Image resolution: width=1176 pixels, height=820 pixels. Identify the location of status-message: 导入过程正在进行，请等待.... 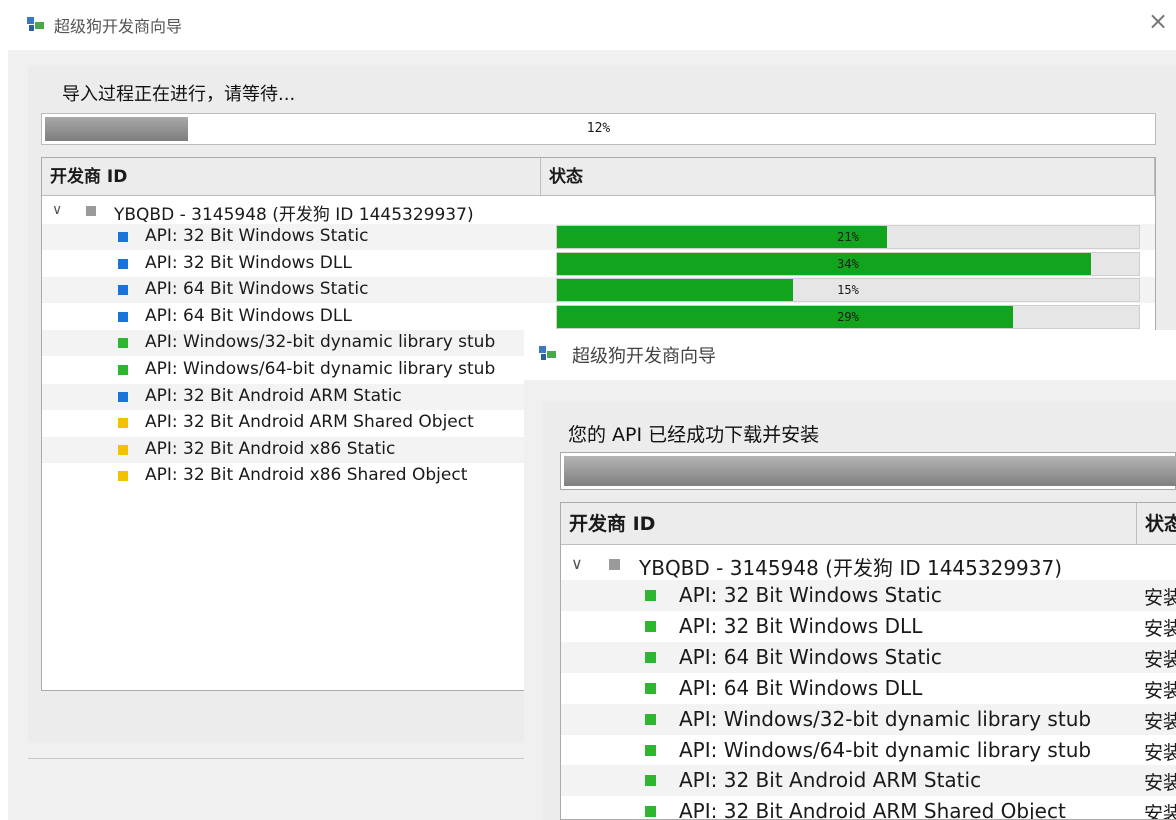
(179, 94).